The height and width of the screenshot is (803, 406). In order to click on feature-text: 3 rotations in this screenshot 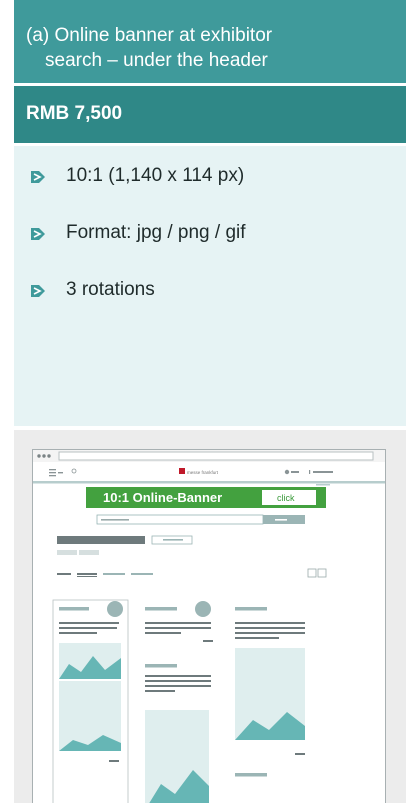, I will do `click(110, 289)`.